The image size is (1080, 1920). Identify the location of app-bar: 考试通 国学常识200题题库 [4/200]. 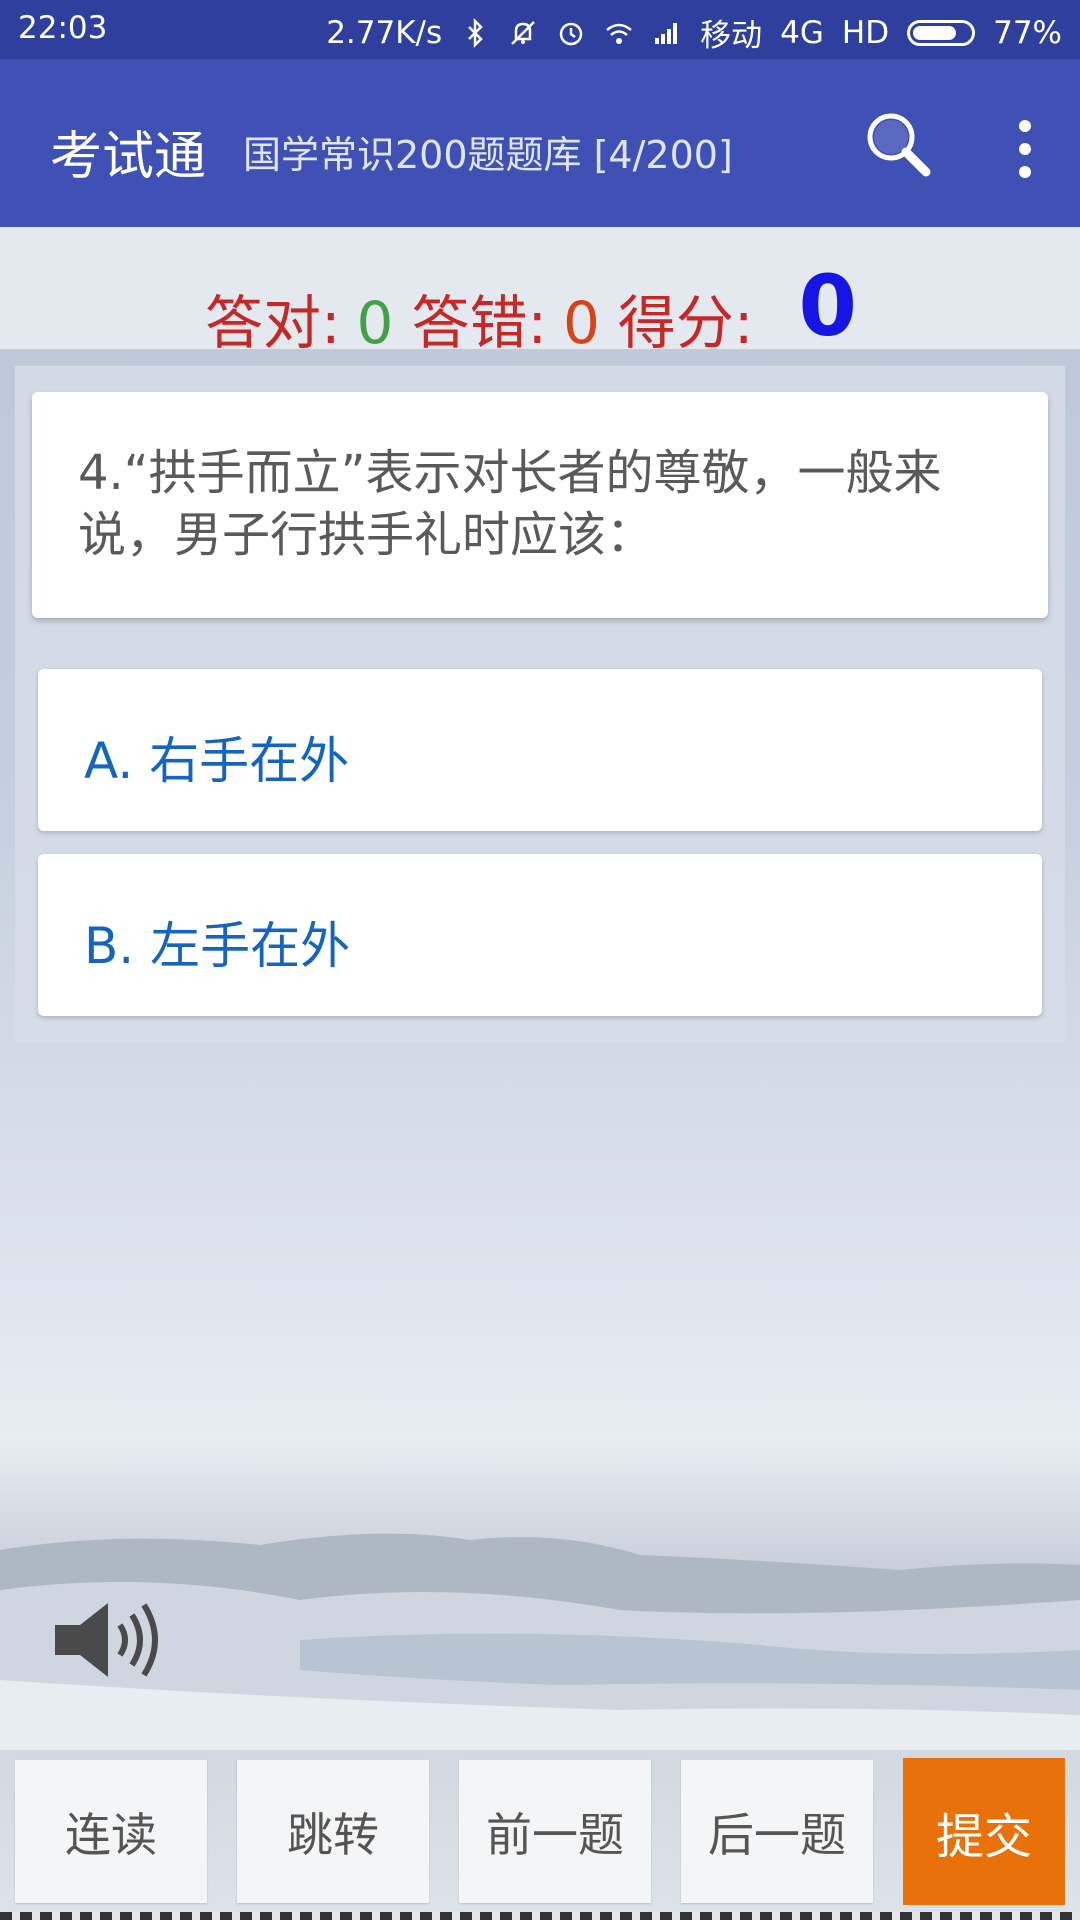
(540, 143).